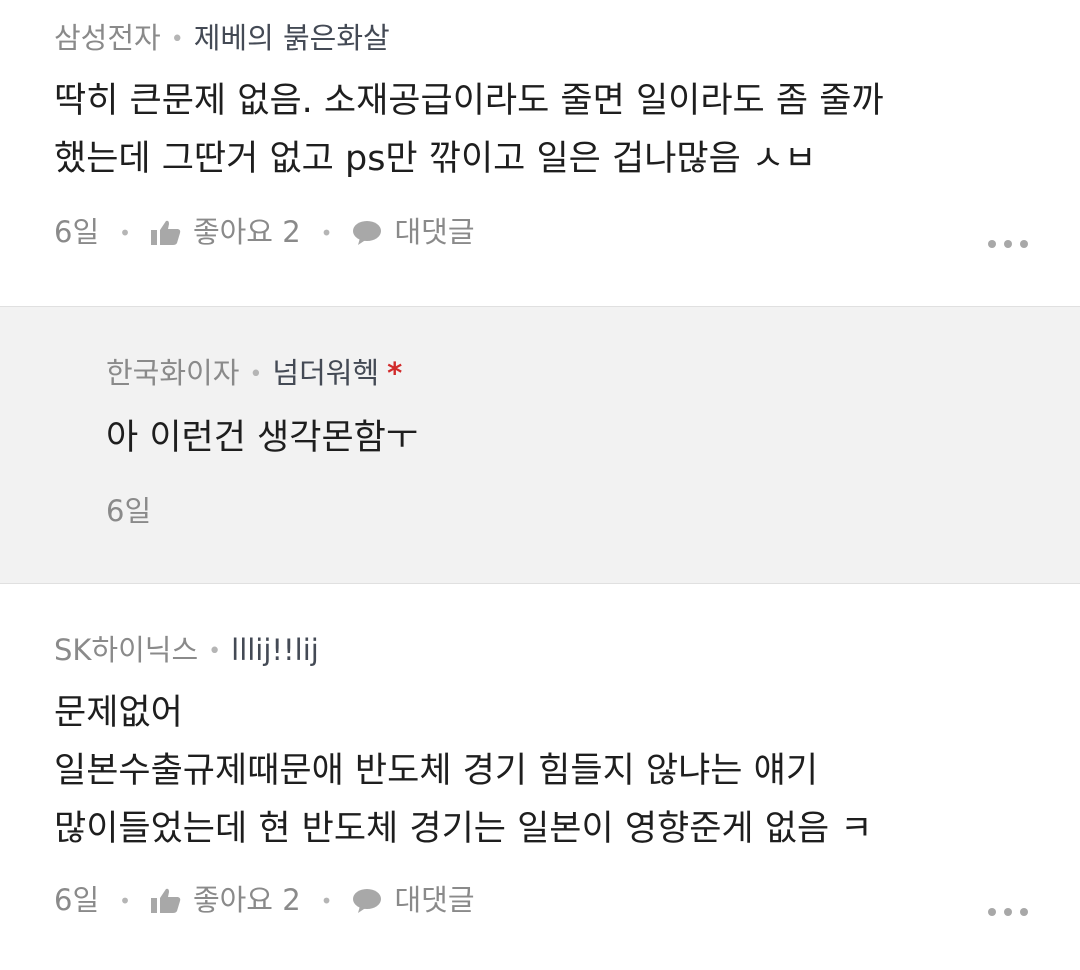 The width and height of the screenshot is (1080, 970). I want to click on comment-text-line: 아 이런건 생각몬함ㅜ, so click(262, 438).